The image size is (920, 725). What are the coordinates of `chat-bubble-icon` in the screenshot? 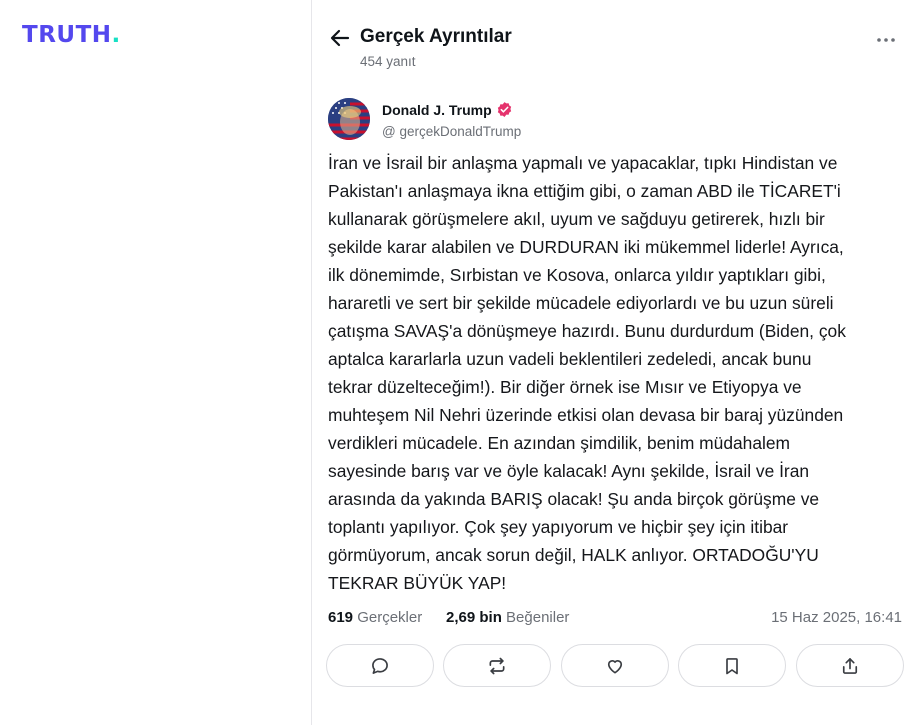 It's located at (380, 665).